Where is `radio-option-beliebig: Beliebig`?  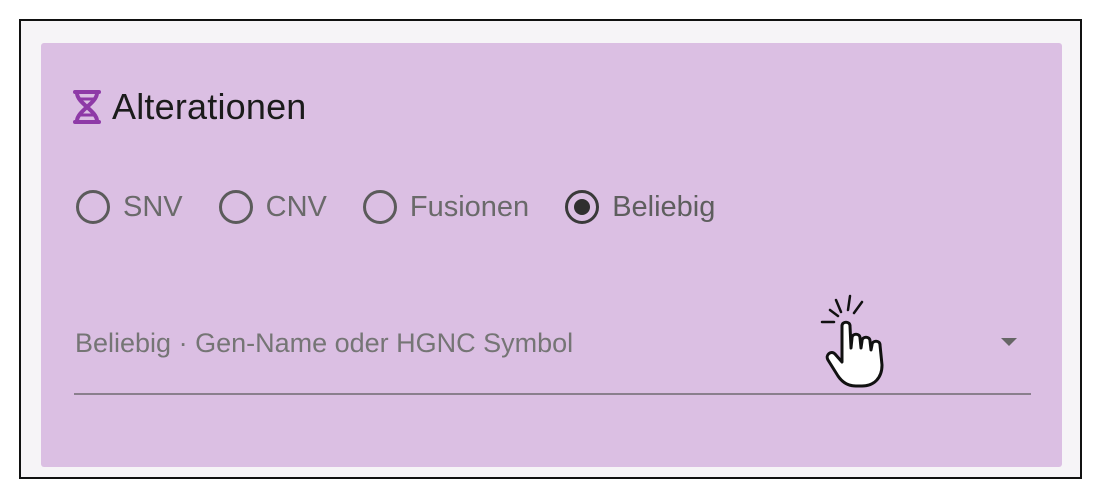 radio-option-beliebig: Beliebig is located at coordinates (640, 207).